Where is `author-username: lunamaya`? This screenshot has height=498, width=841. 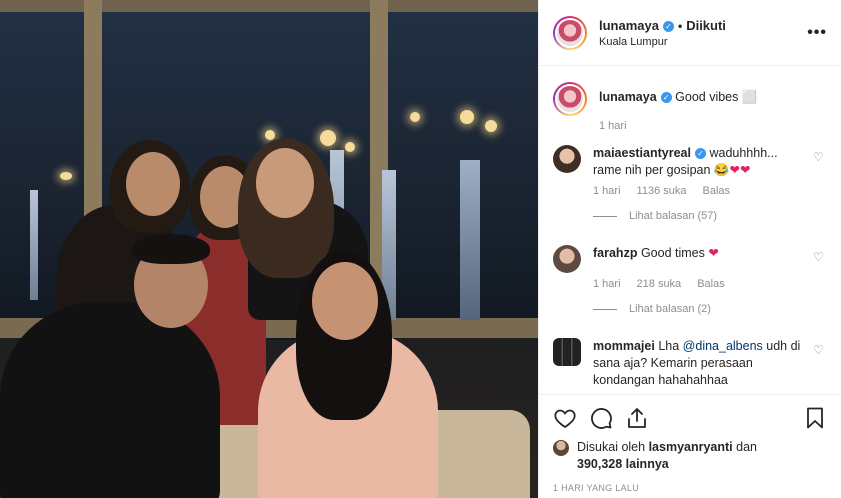 author-username: lunamaya is located at coordinates (629, 25).